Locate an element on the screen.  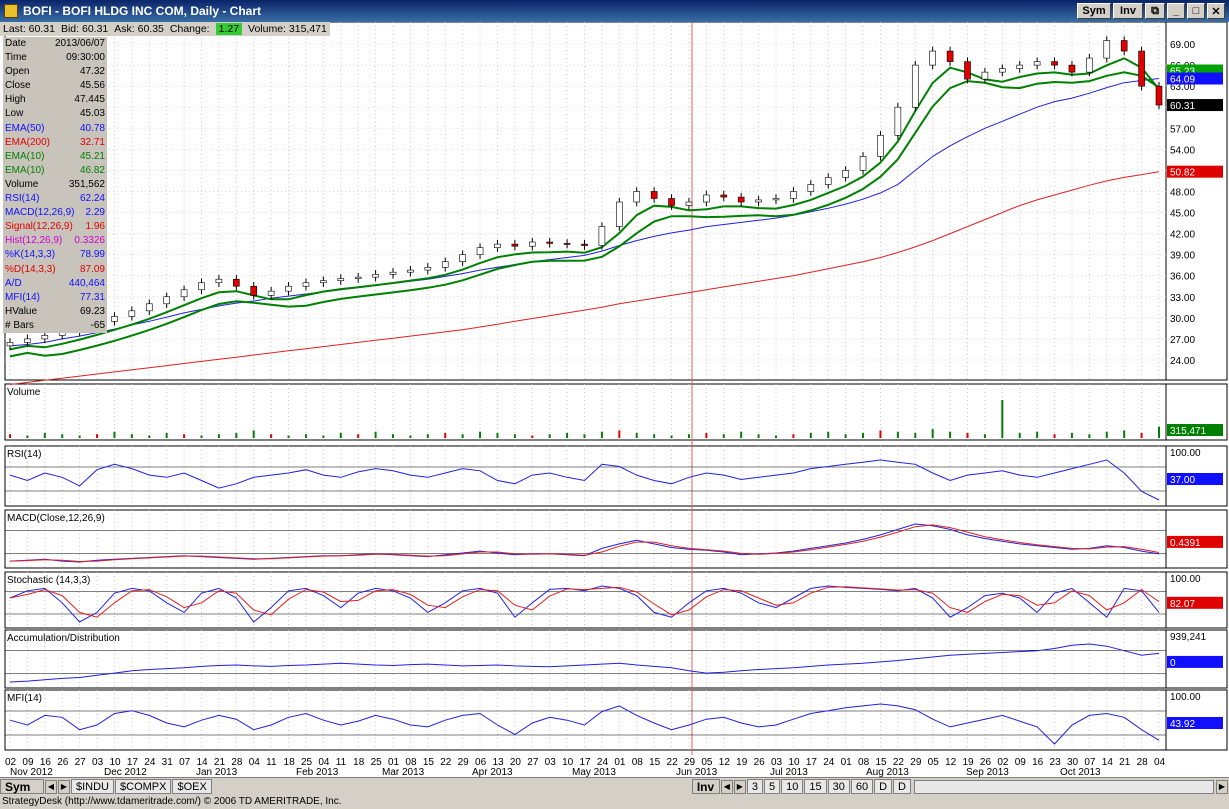
sym-tab: Sym is located at coordinates (22, 786).